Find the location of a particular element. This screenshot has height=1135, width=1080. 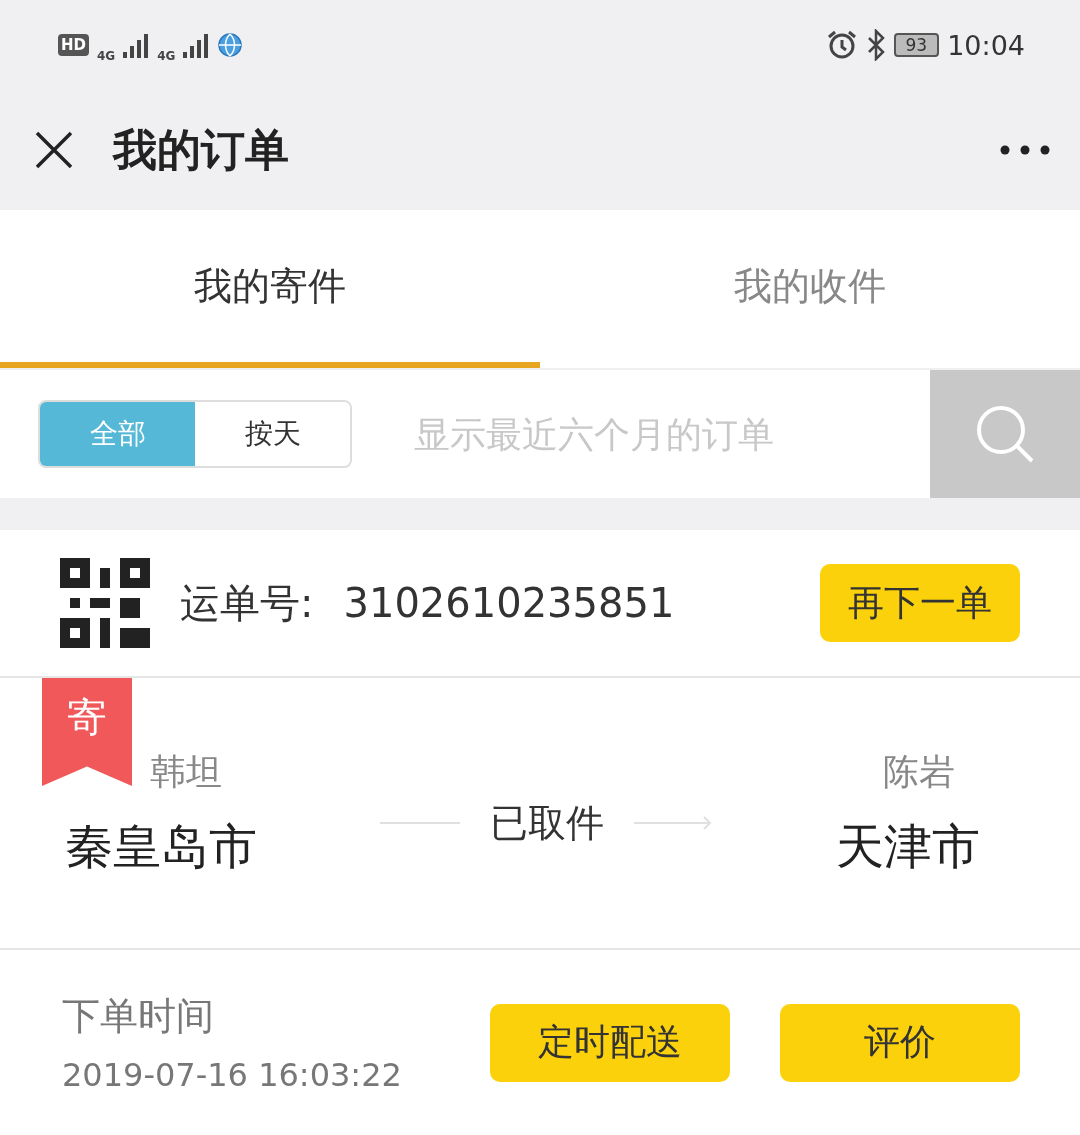

action-button: 定时配送 is located at coordinates (610, 1042).